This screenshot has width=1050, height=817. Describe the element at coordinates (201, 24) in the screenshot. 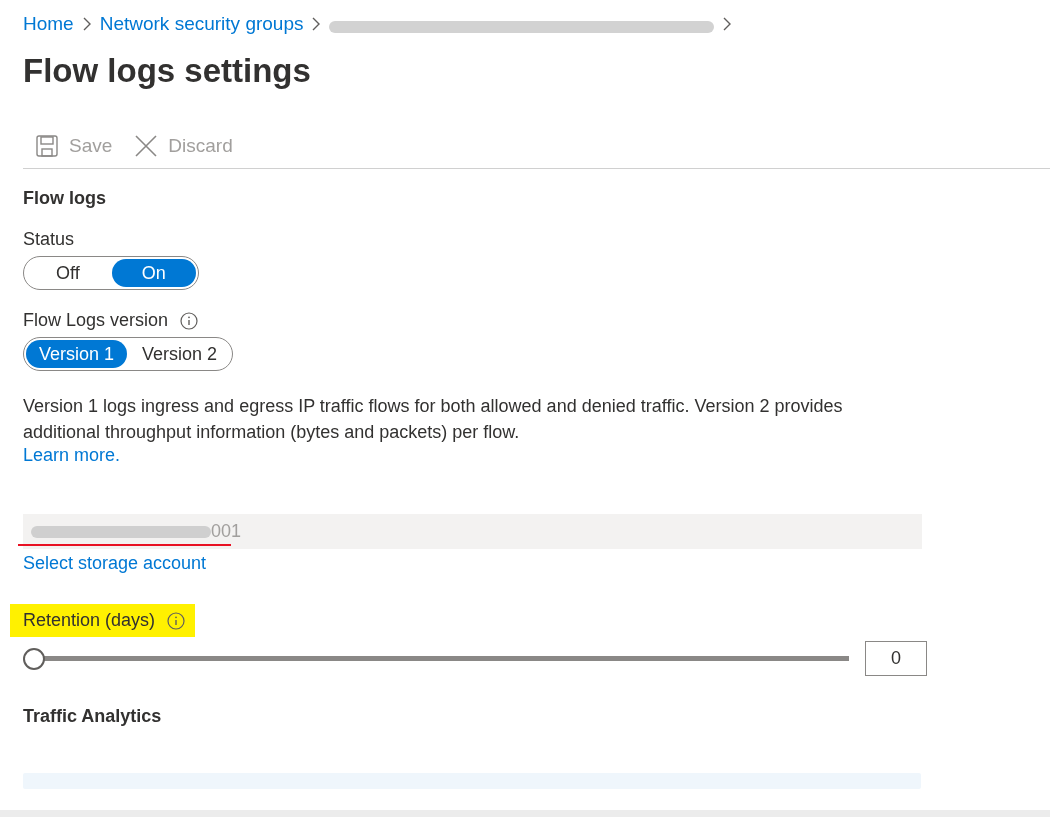

I see `breadcrumb-link: Network security groups` at that location.